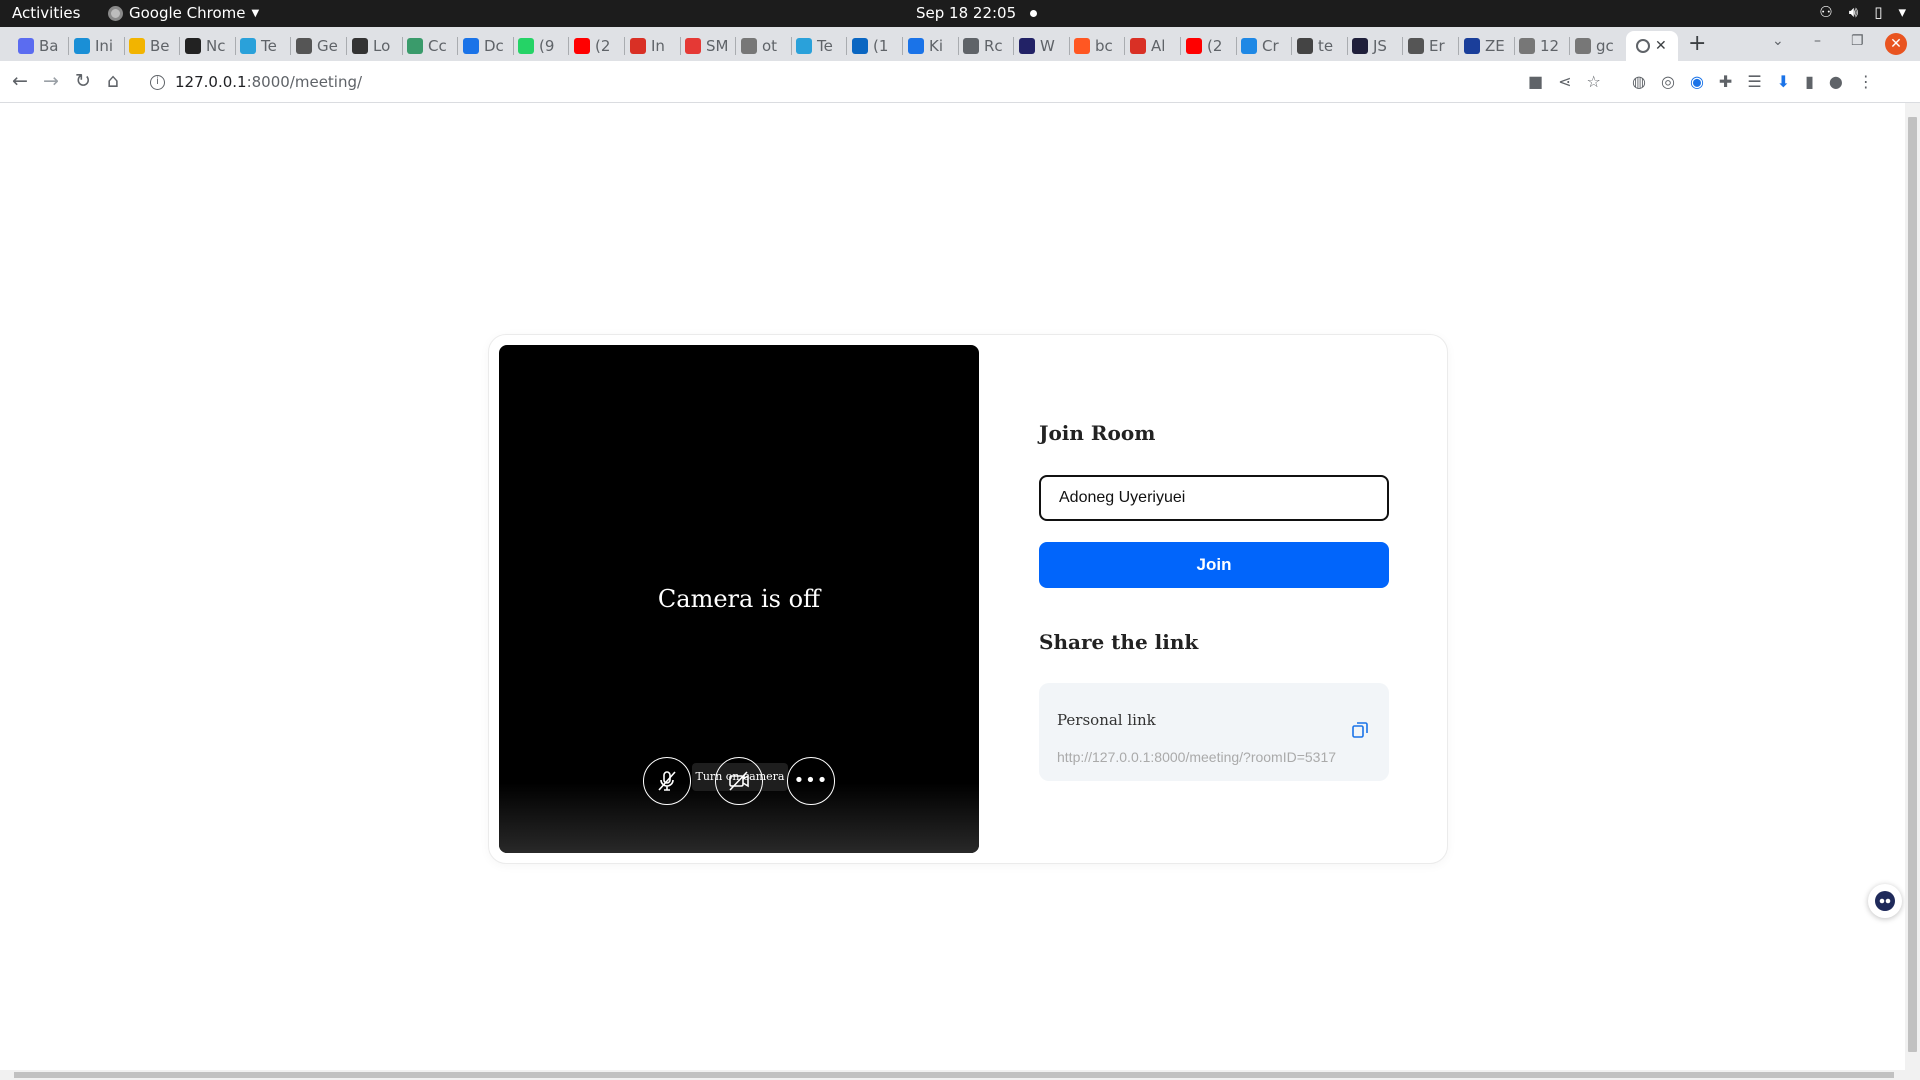 Image resolution: width=1920 pixels, height=1080 pixels. I want to click on toolbar-actions: ■ ⋖ ☆, so click(1564, 81).